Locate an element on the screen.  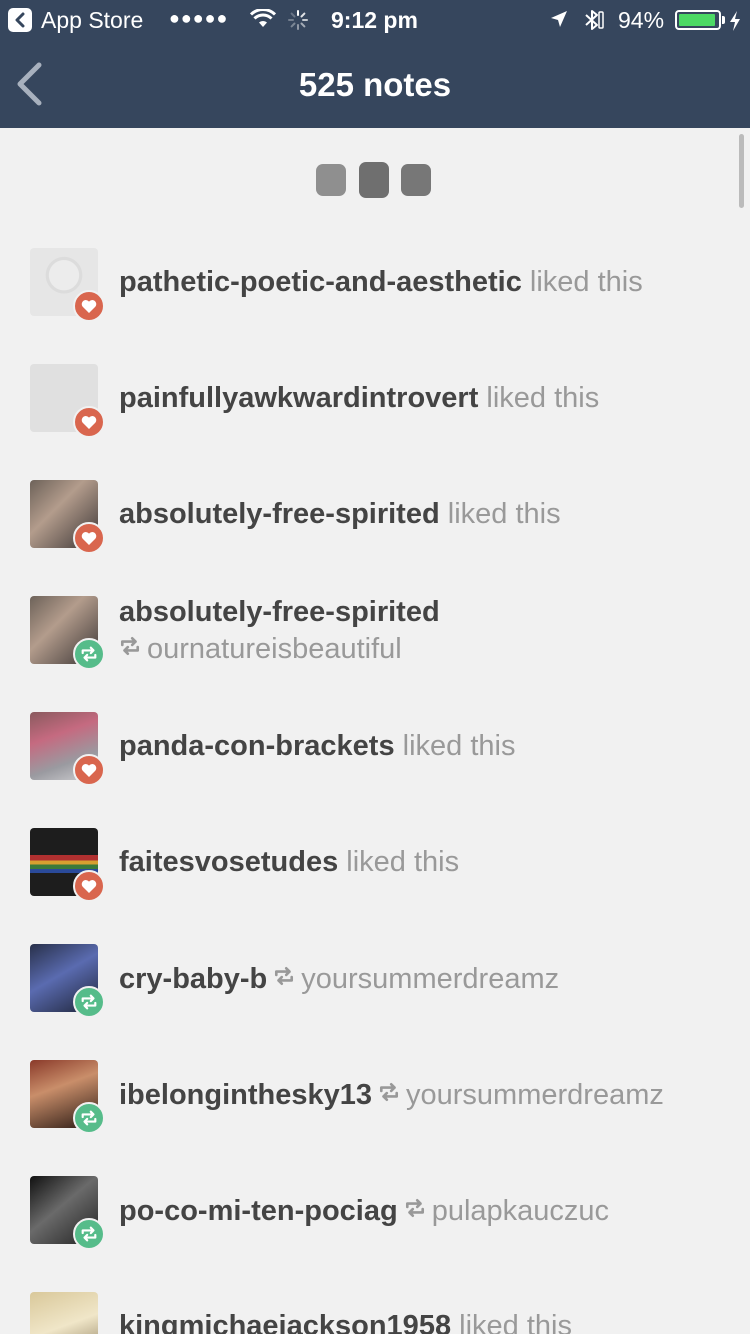
username-link: po-co-mi-ten-pociag is located at coordinates (258, 1211).